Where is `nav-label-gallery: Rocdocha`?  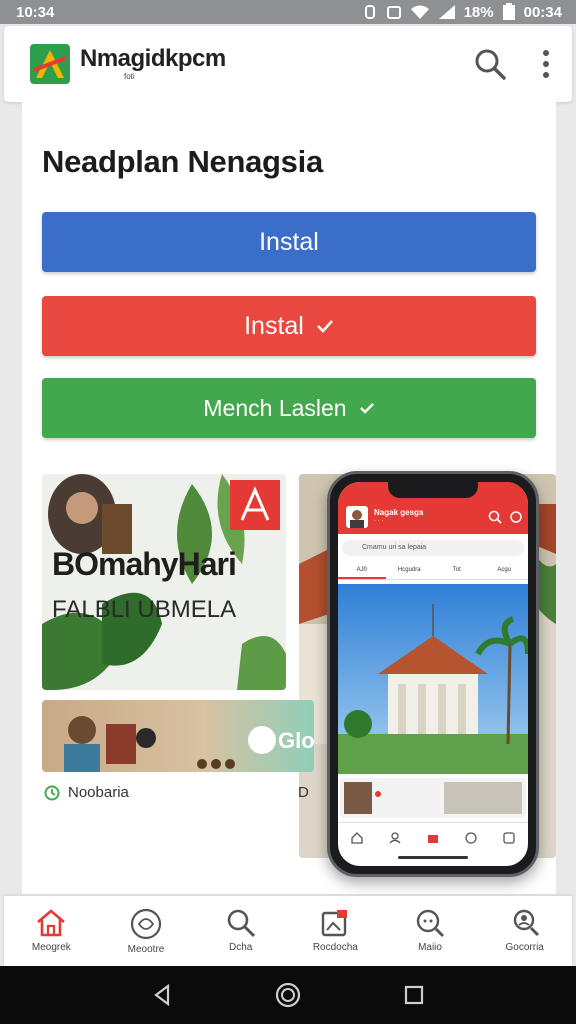 nav-label-gallery: Rocdocha is located at coordinates (335, 947).